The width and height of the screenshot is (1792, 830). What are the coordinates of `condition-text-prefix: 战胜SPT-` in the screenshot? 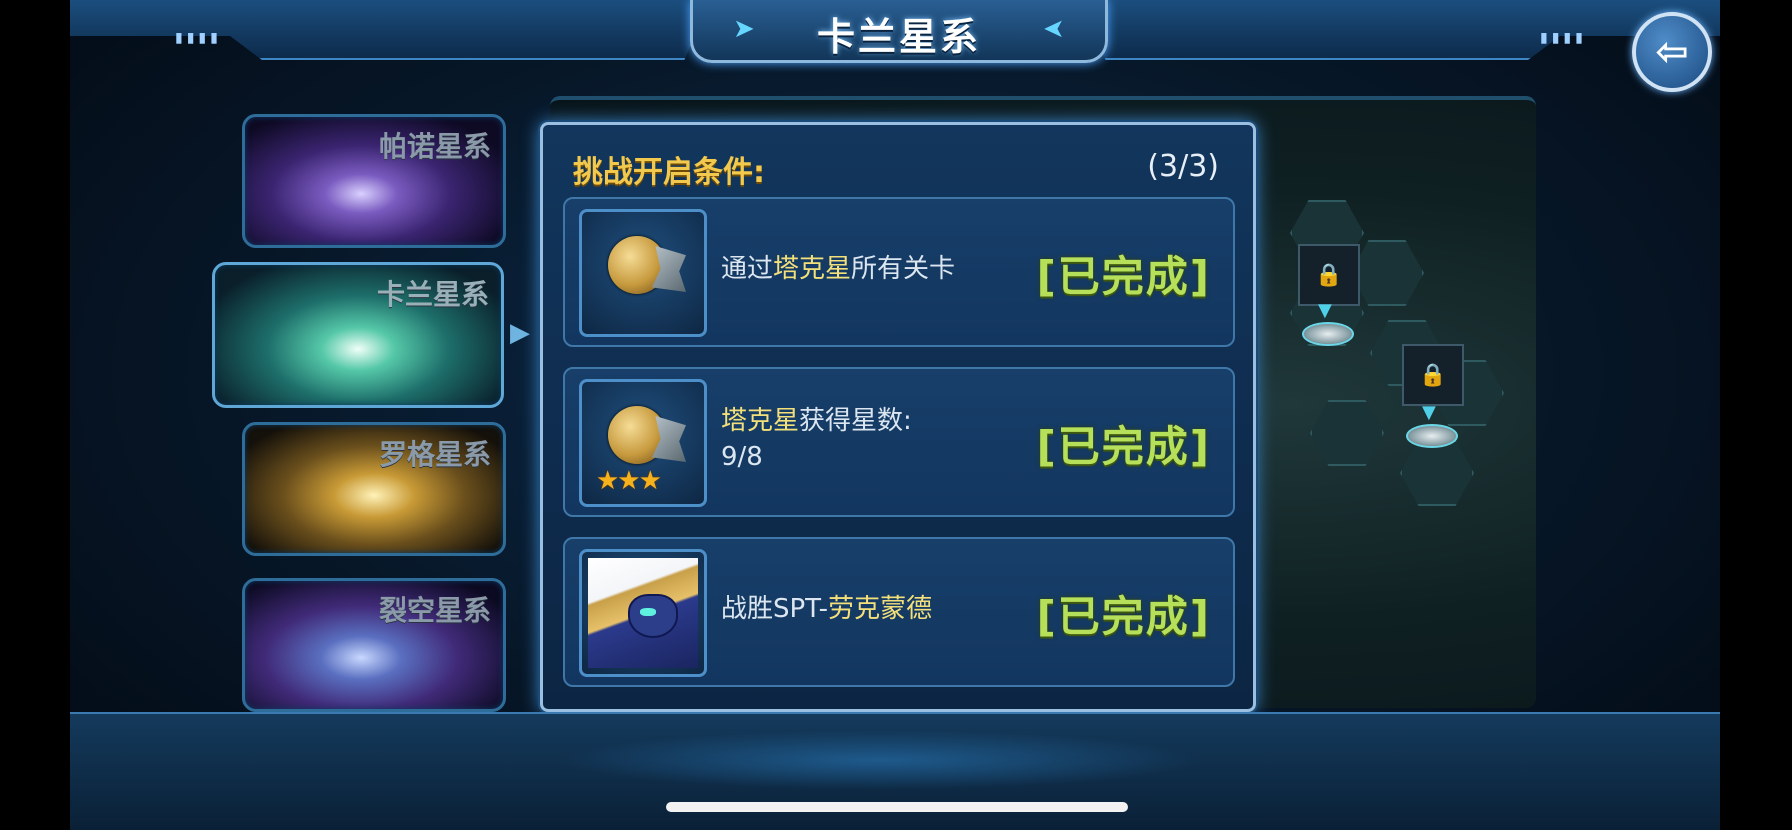 It's located at (775, 609).